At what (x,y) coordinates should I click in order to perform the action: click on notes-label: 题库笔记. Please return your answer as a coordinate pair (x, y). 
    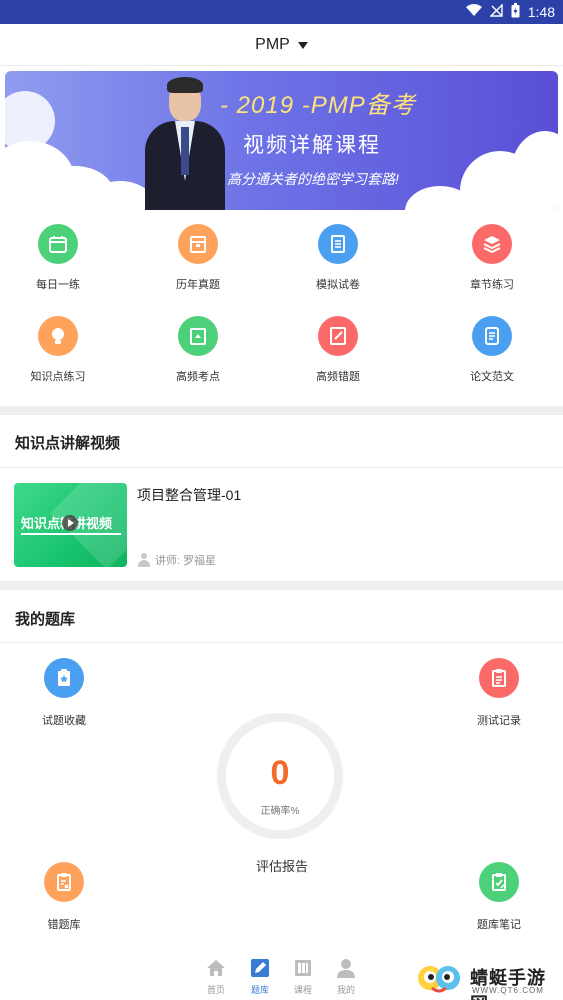
    Looking at the image, I should click on (499, 925).